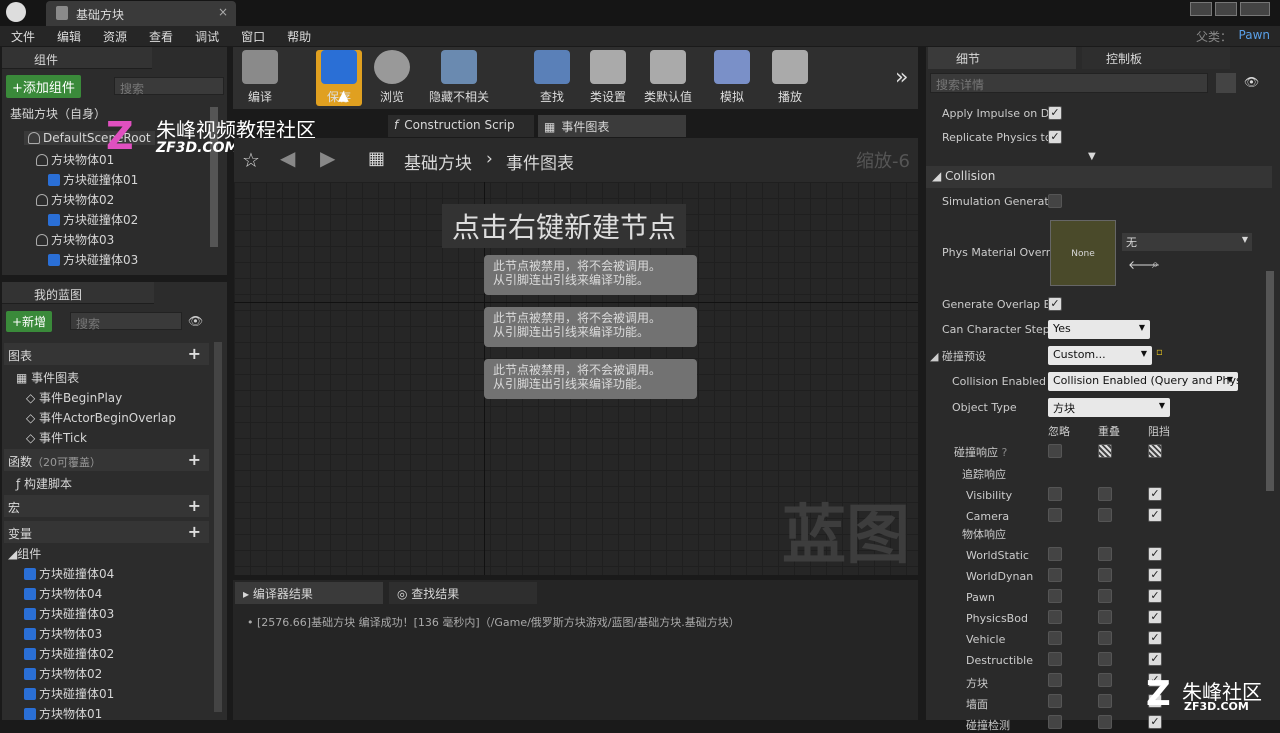 The height and width of the screenshot is (733, 1280). Describe the element at coordinates (63, 593) in the screenshot. I see `variable-item: 方块物体04` at that location.